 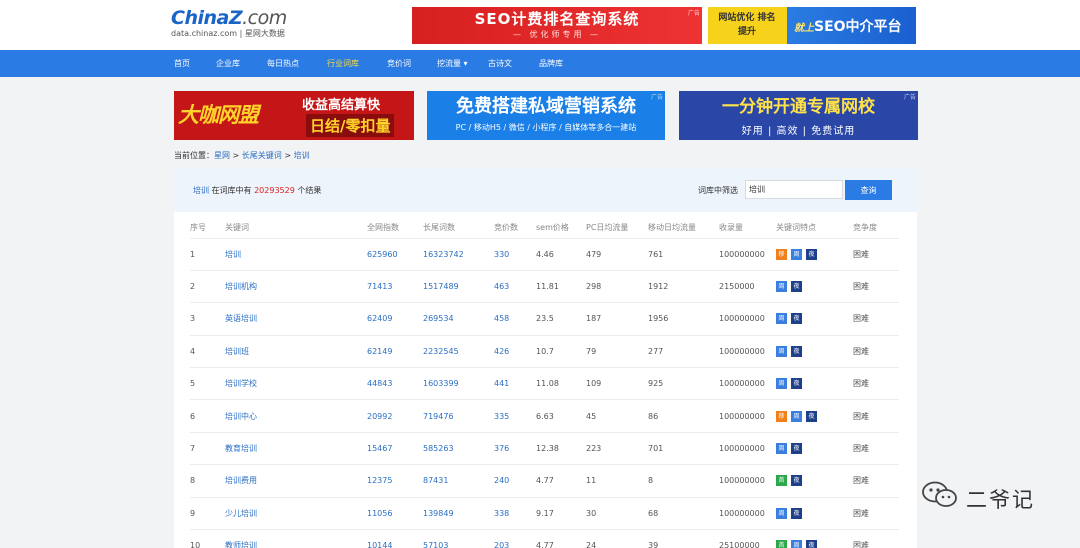 I want to click on index-link: 44843, so click(x=395, y=383).